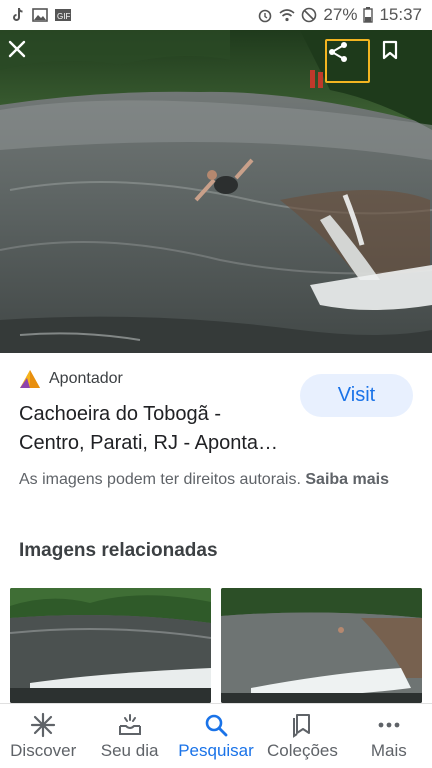  I want to click on nav-label: Coleções, so click(302, 750).